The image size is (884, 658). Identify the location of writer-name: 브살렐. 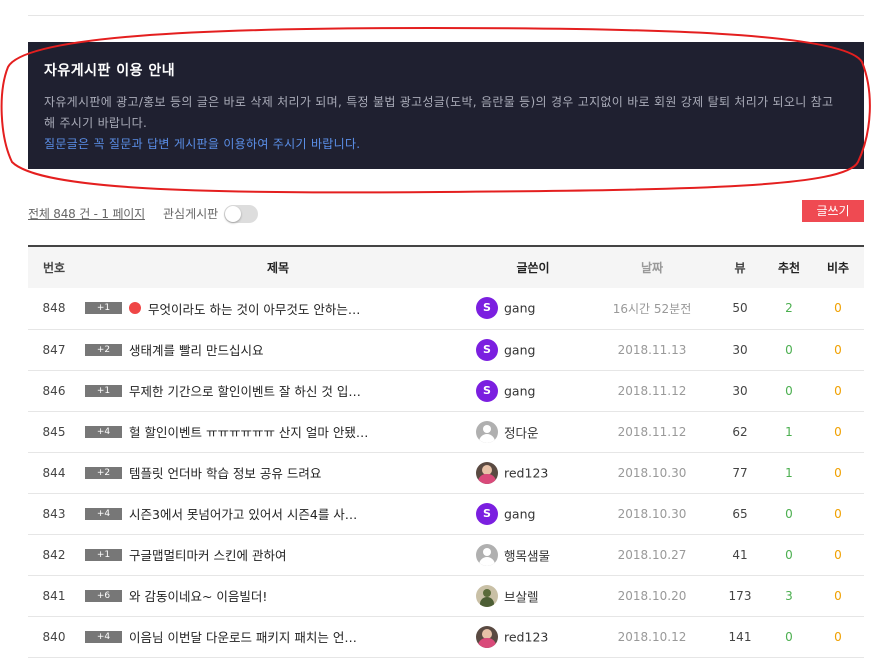
(521, 596).